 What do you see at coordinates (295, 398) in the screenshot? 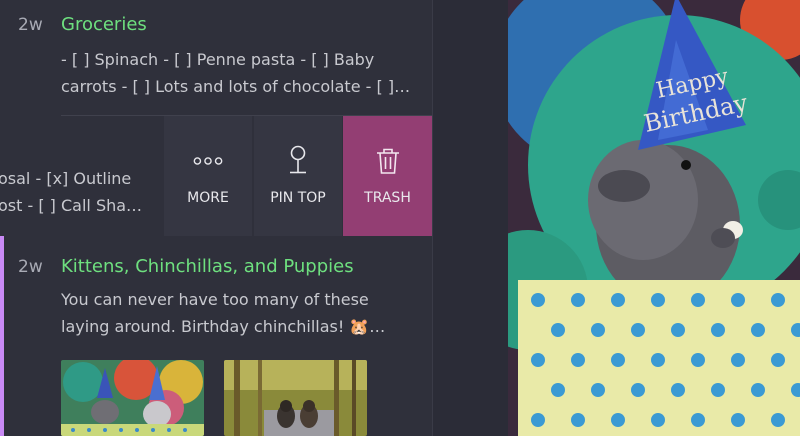
I see `note-image-thumbnail-puppies` at bounding box center [295, 398].